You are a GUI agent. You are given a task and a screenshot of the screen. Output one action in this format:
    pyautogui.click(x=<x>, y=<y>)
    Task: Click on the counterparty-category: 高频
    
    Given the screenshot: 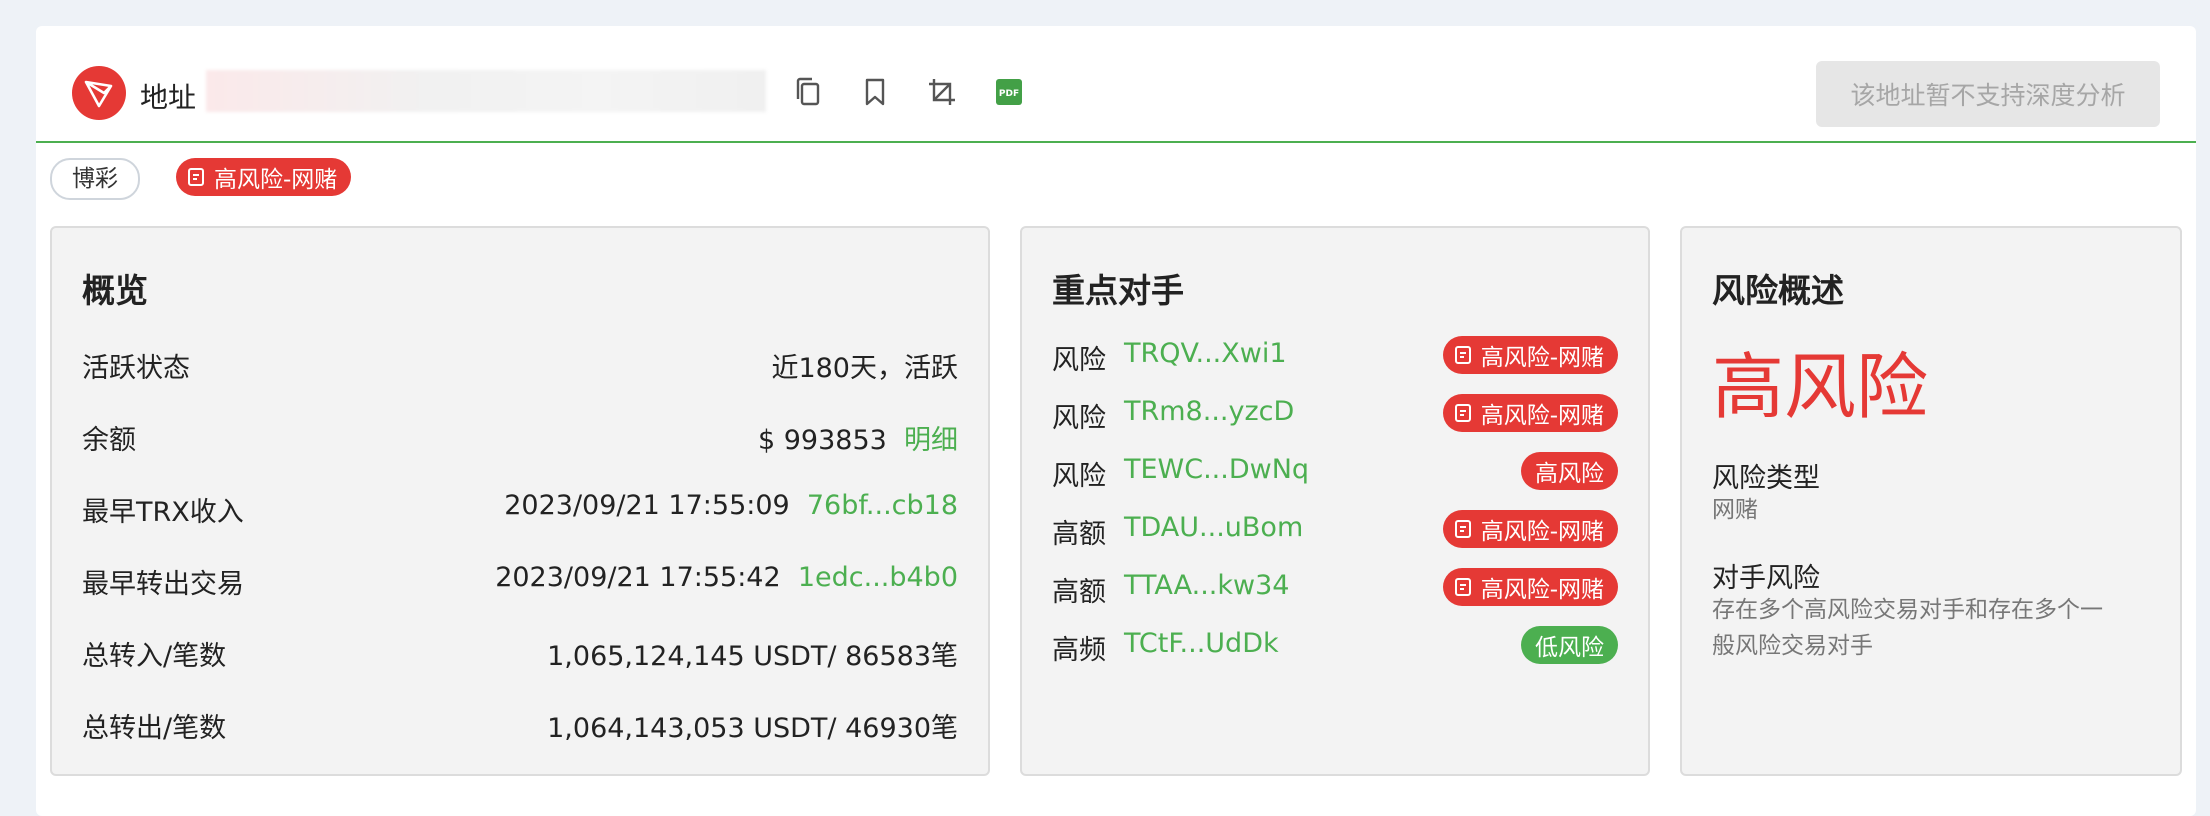 What is the action you would take?
    pyautogui.click(x=1079, y=650)
    